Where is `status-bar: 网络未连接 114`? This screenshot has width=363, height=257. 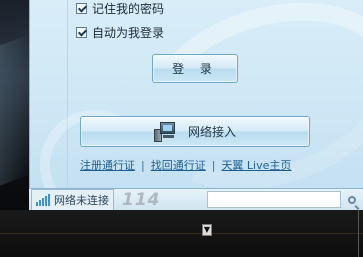 status-bar: 网络未连接 114 is located at coordinates (196, 199).